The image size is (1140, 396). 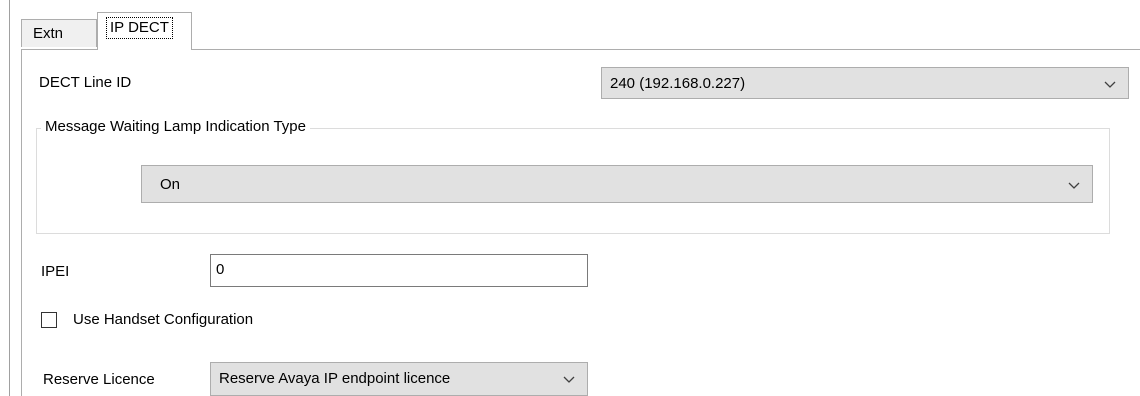 What do you see at coordinates (220, 269) in the screenshot?
I see `ipei-input-value: 0` at bounding box center [220, 269].